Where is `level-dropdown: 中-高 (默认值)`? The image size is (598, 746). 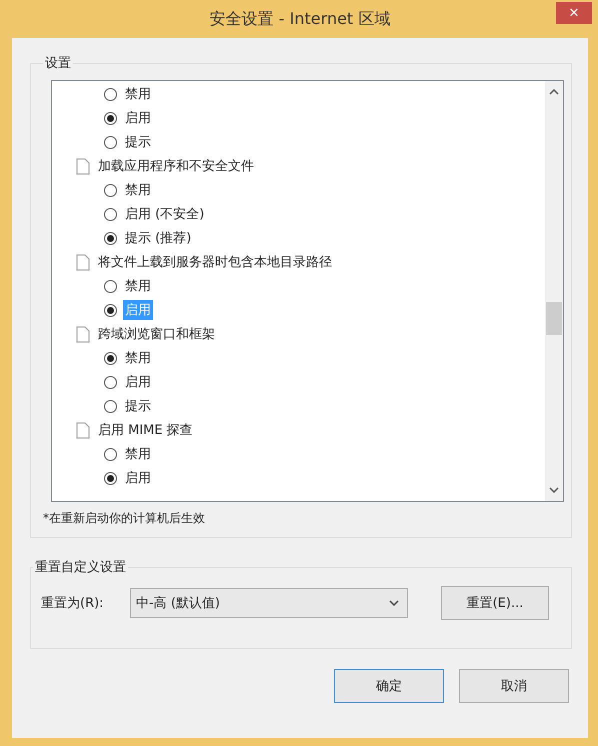 level-dropdown: 中-高 (默认值) is located at coordinates (269, 603).